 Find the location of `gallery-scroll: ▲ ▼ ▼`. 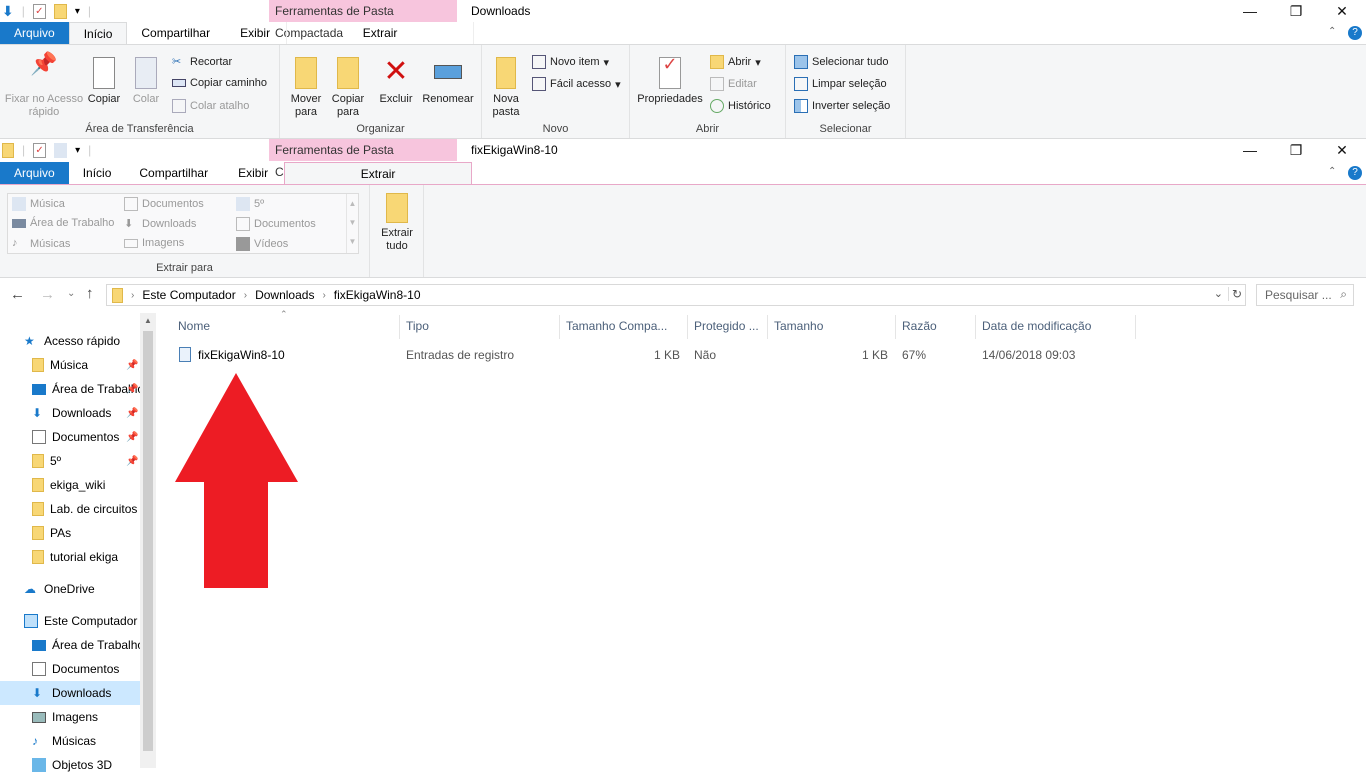

gallery-scroll: ▲ ▼ ▼ is located at coordinates (352, 223).